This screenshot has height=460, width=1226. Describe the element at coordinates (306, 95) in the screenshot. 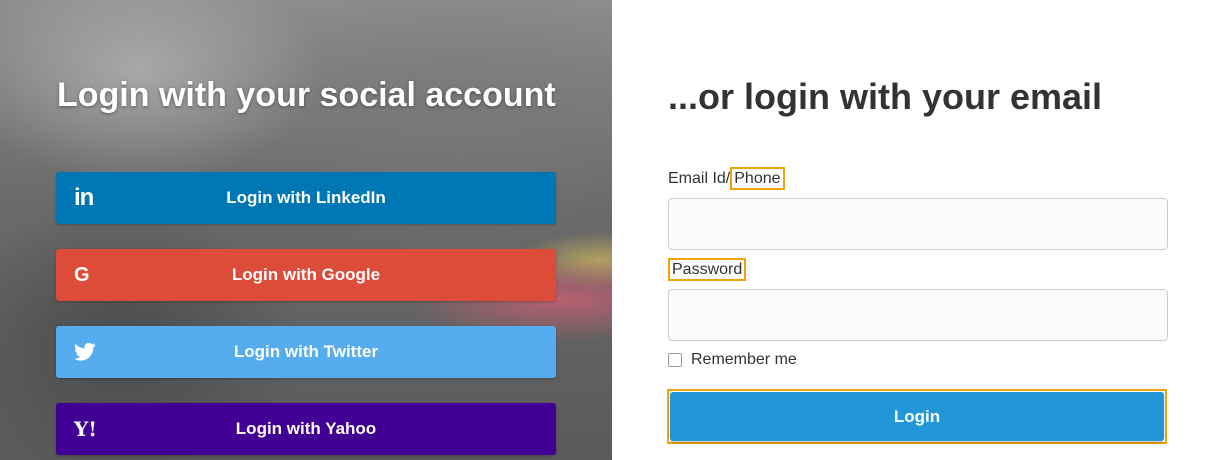

I see `social-login-title: Login with your social account` at that location.